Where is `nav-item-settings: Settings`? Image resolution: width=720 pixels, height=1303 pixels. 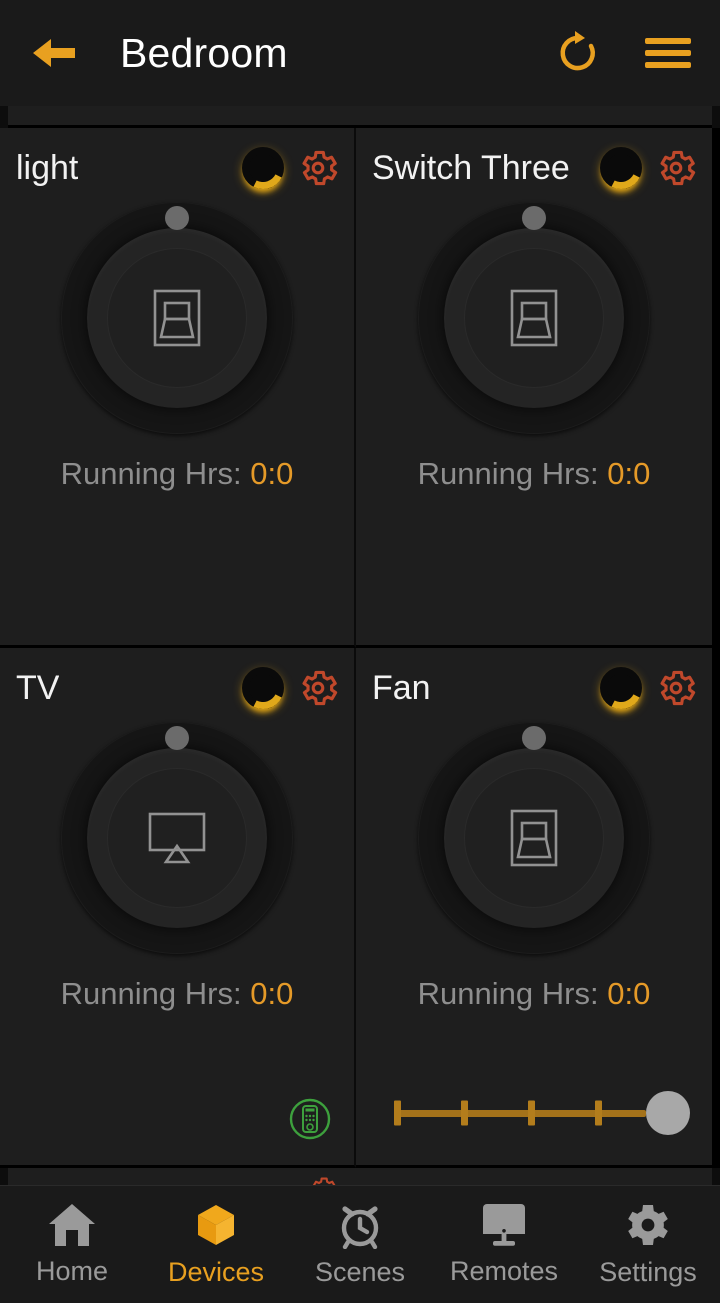
nav-item-settings: Settings is located at coordinates (648, 1244).